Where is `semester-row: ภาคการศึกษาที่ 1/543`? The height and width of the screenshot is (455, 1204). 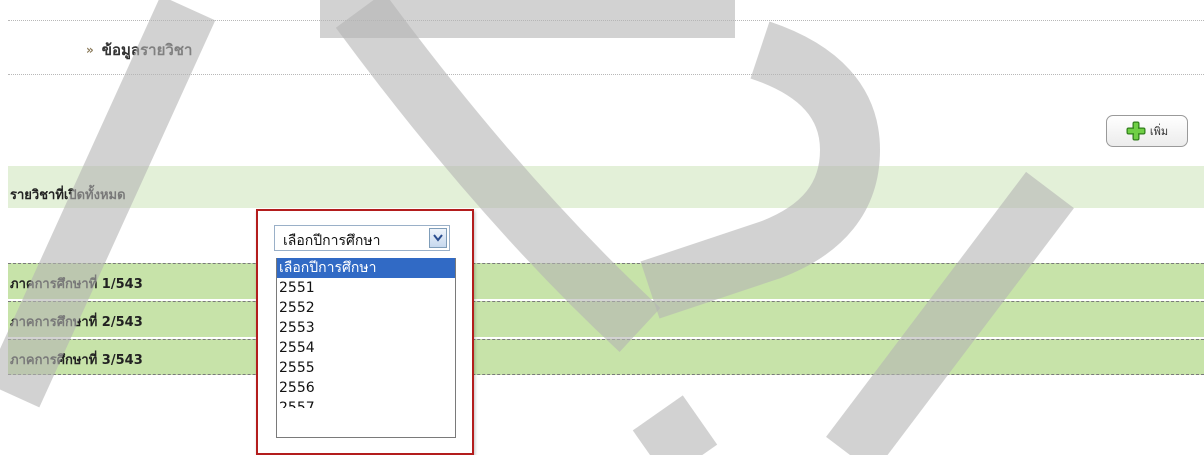
semester-row: ภาคการศึกษาที่ 1/543 is located at coordinates (606, 281).